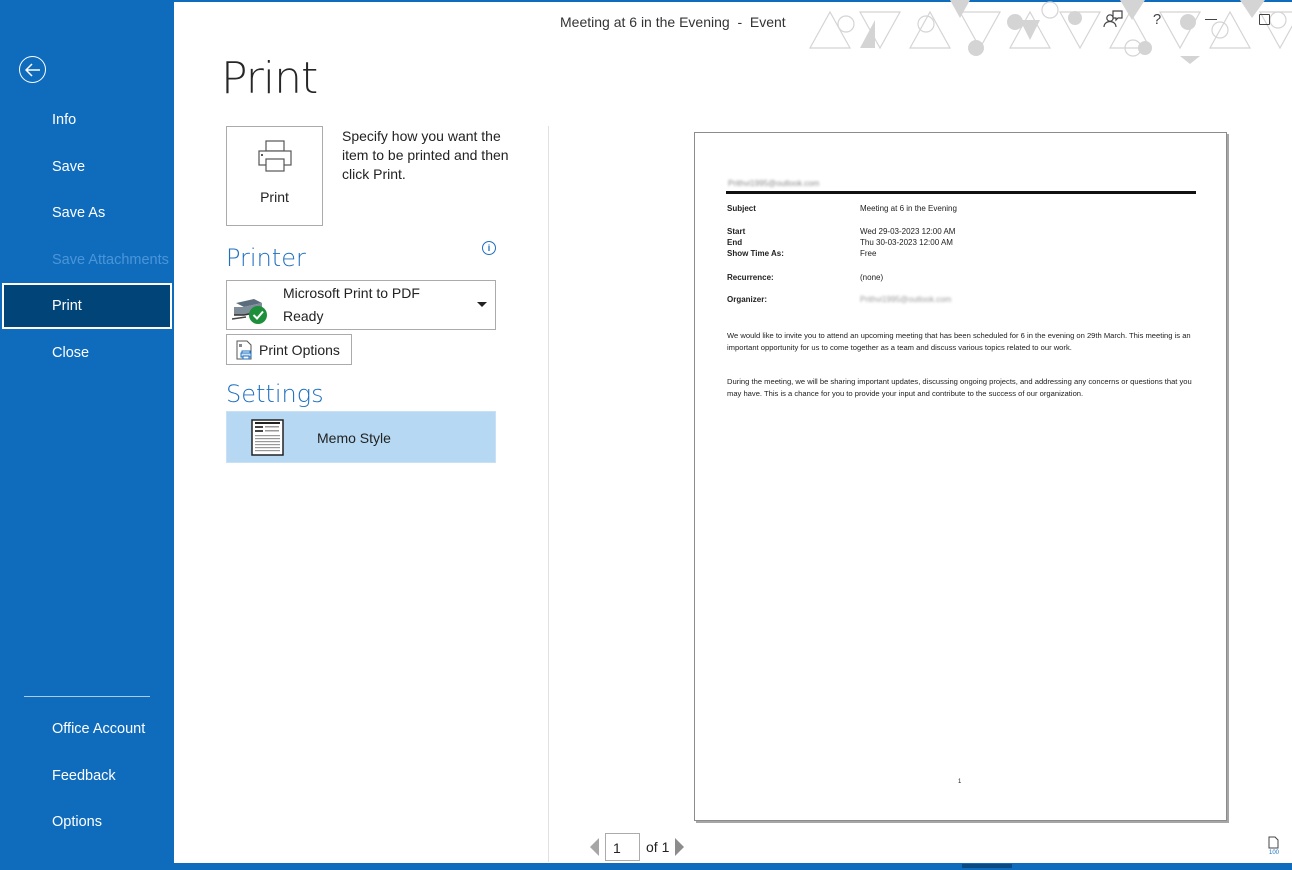  Describe the element at coordinates (841, 231) in the screenshot. I see `preview-field-start: Start Wed 29-03-2023 12:00 AM` at that location.